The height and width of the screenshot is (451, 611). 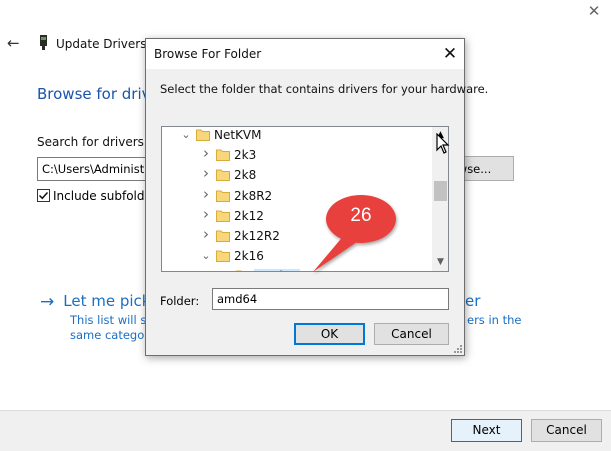 What do you see at coordinates (329, 334) in the screenshot?
I see `ok-button: OK` at bounding box center [329, 334].